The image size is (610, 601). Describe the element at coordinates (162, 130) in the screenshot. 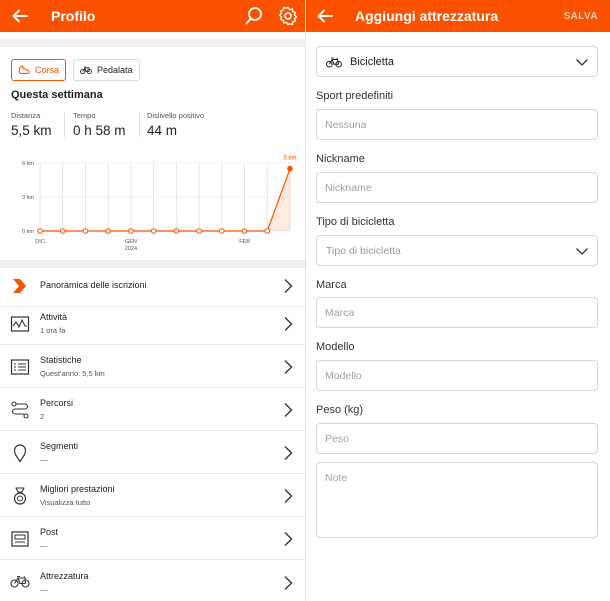

I see `stat-elevation-value: 44 m` at that location.